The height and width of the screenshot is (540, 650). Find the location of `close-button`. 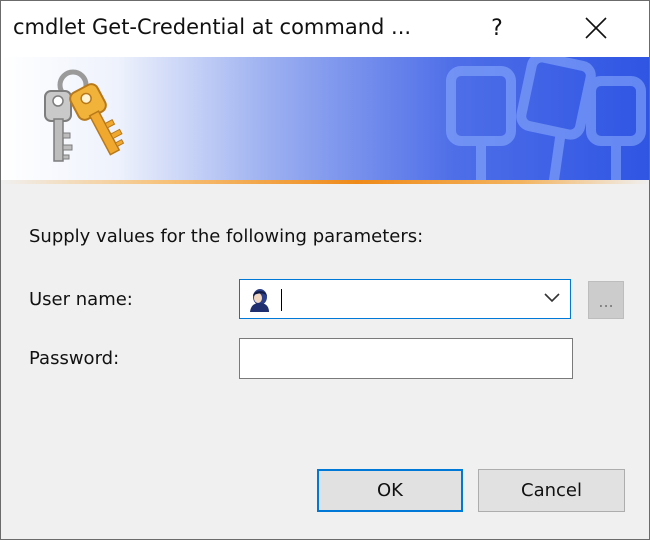

close-button is located at coordinates (597, 29).